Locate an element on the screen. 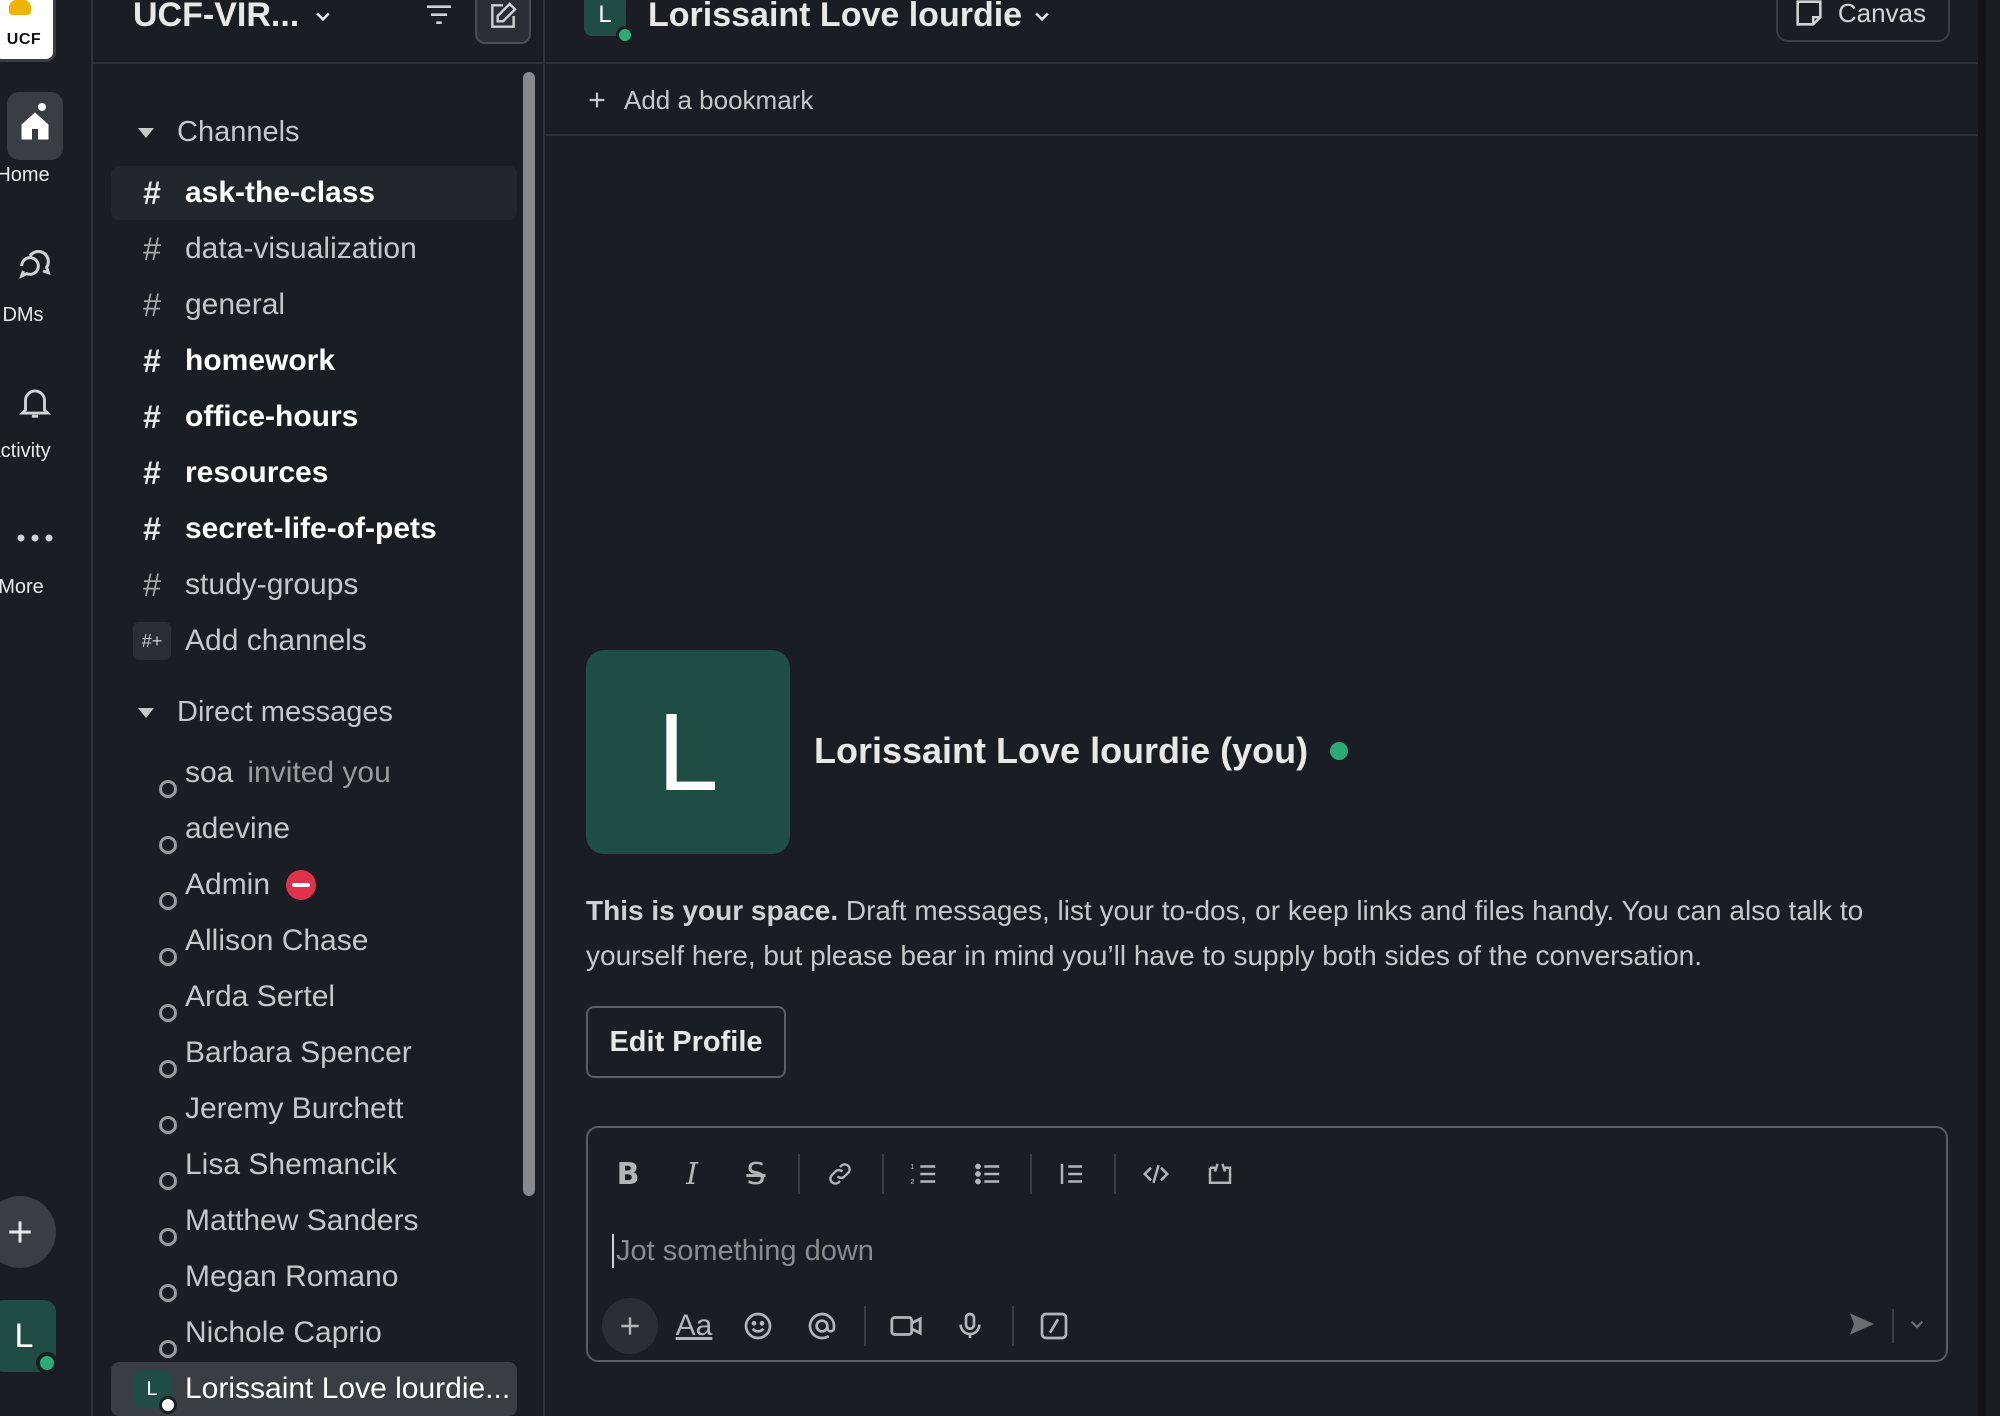 This screenshot has width=2000, height=1416. sidebar-channel-homework: # homework is located at coordinates (314, 361).